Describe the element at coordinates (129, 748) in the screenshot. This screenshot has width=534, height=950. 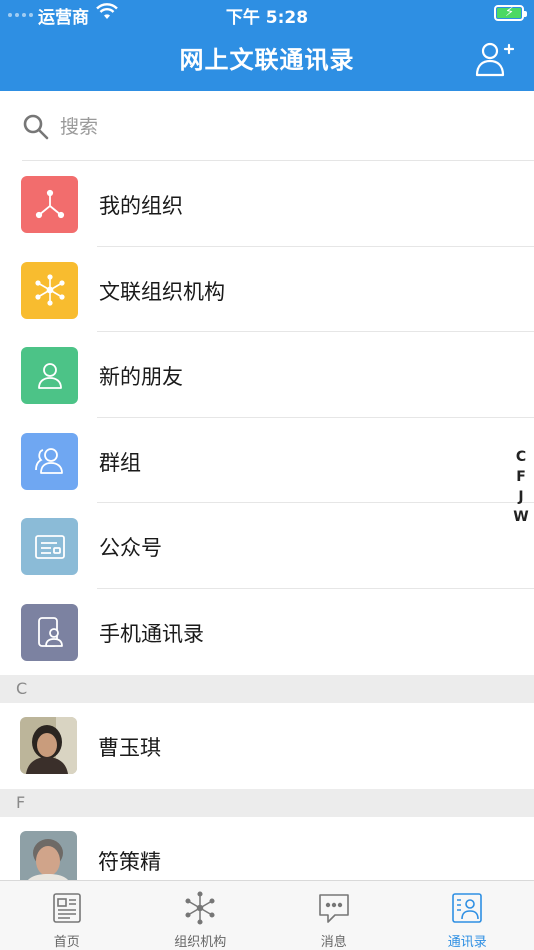
I see `contact-name: 曹玉琪` at that location.